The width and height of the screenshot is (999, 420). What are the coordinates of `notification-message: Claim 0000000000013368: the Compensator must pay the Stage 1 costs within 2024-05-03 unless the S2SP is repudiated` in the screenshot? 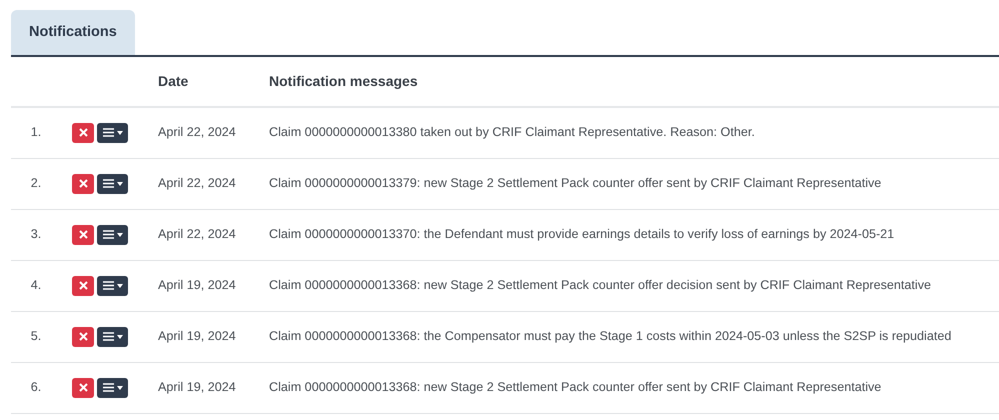 It's located at (610, 336).